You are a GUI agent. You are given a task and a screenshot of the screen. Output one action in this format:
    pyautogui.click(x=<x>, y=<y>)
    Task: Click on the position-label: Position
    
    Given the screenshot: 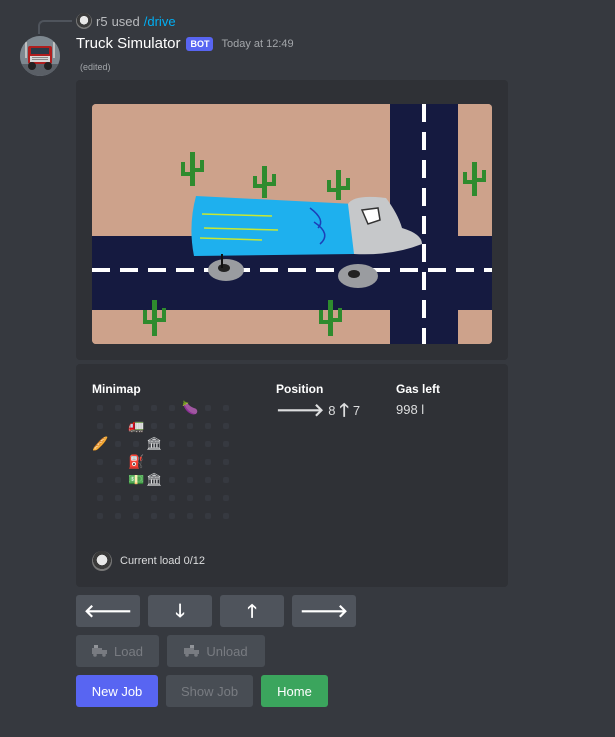 What is the action you would take?
    pyautogui.click(x=300, y=389)
    